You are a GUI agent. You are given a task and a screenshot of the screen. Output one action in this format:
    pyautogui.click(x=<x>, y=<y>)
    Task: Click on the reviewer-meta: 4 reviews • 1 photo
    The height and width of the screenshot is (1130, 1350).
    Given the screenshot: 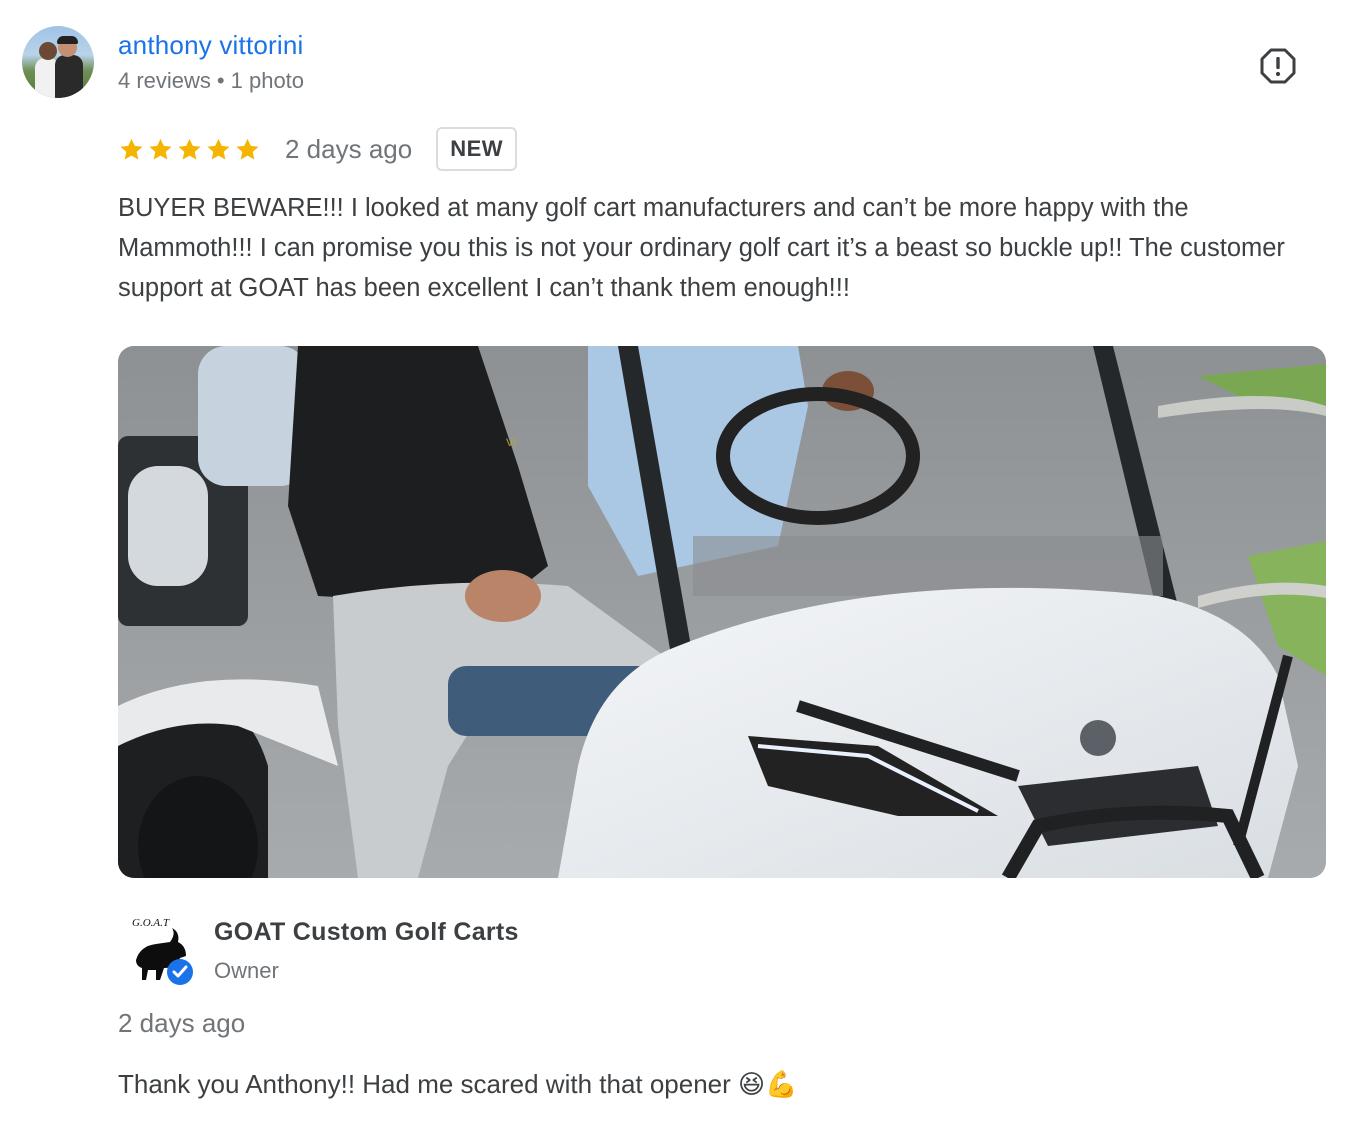 What is the action you would take?
    pyautogui.click(x=211, y=81)
    